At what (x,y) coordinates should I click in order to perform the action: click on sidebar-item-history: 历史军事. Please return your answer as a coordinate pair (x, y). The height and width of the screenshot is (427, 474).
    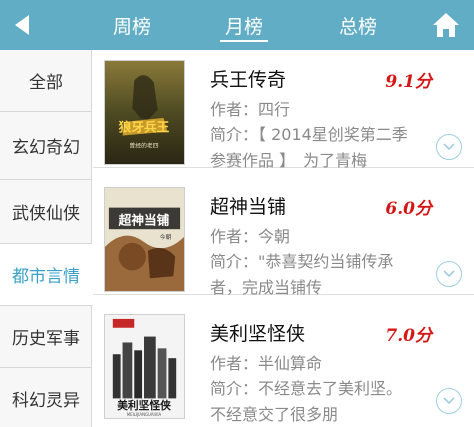
    Looking at the image, I should click on (46, 337).